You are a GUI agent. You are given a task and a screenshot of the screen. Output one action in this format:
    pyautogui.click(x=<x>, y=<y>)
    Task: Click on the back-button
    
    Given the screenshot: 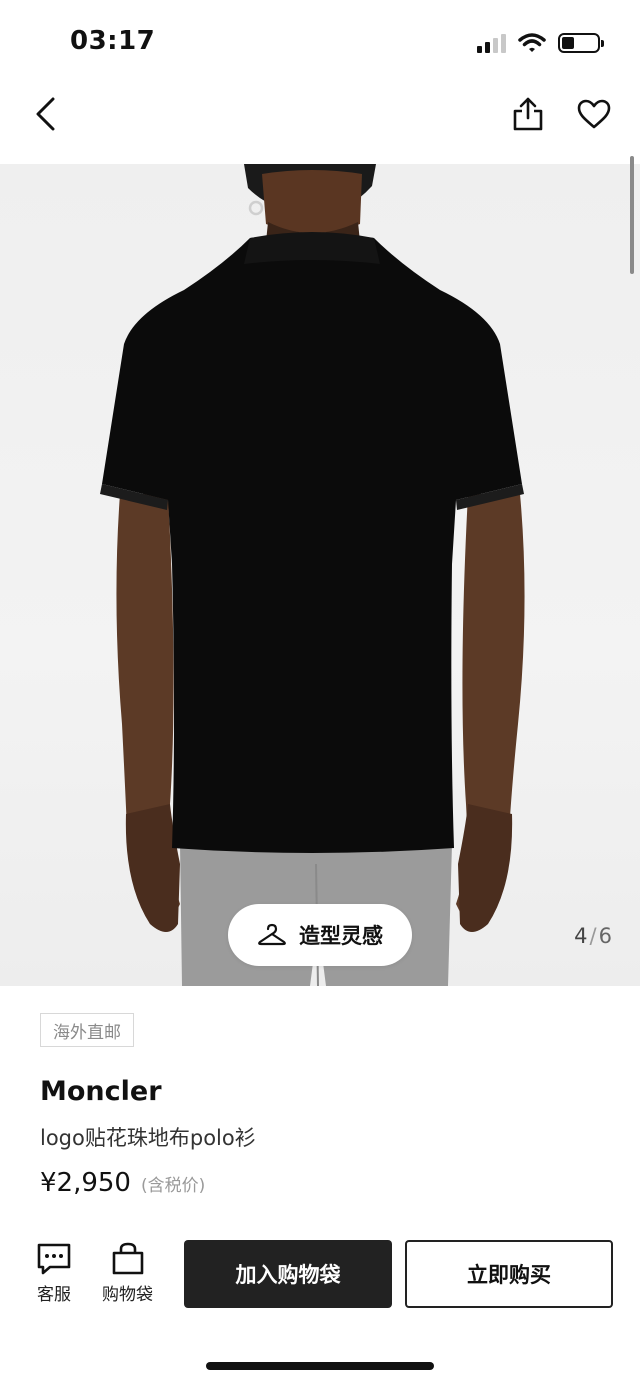 What is the action you would take?
    pyautogui.click(x=46, y=114)
    